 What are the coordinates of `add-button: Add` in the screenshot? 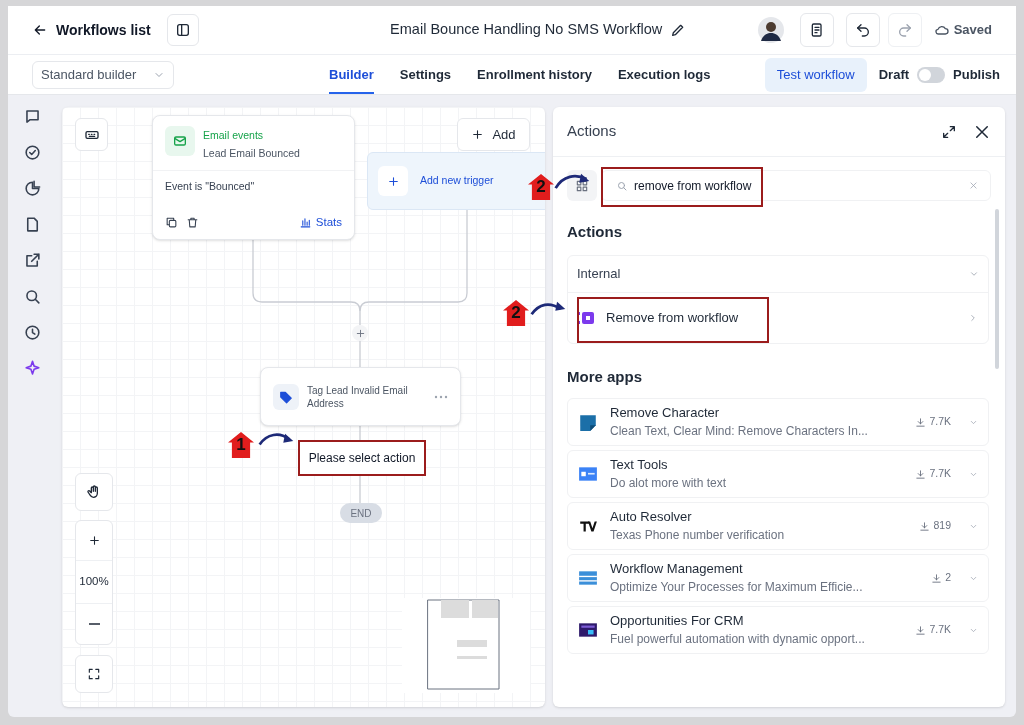 It's located at (493, 134).